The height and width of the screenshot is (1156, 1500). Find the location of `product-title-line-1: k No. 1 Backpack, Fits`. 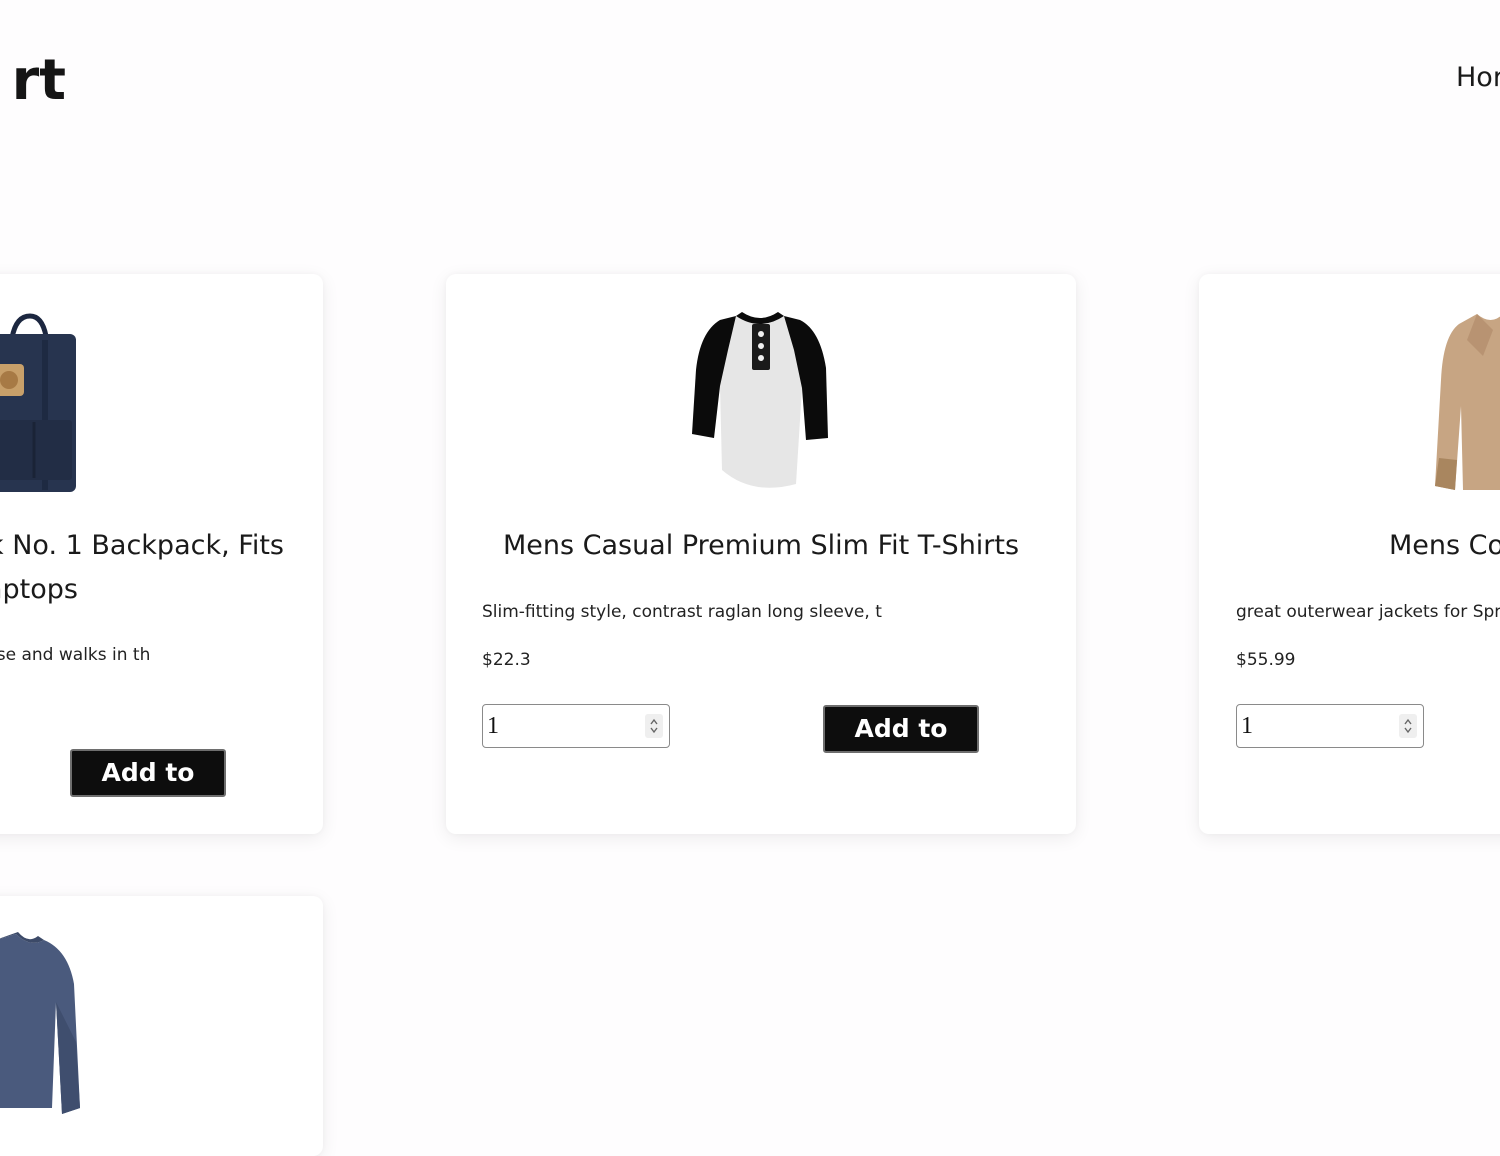

product-title-line-1: k No. 1 Backpack, Fits is located at coordinates (142, 545).